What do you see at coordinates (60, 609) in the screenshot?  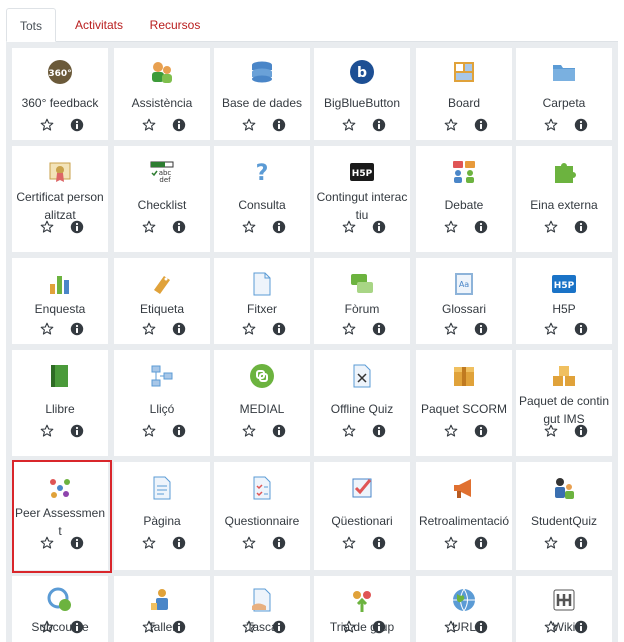 I see `activity-subcourse: Subcourse` at bounding box center [60, 609].